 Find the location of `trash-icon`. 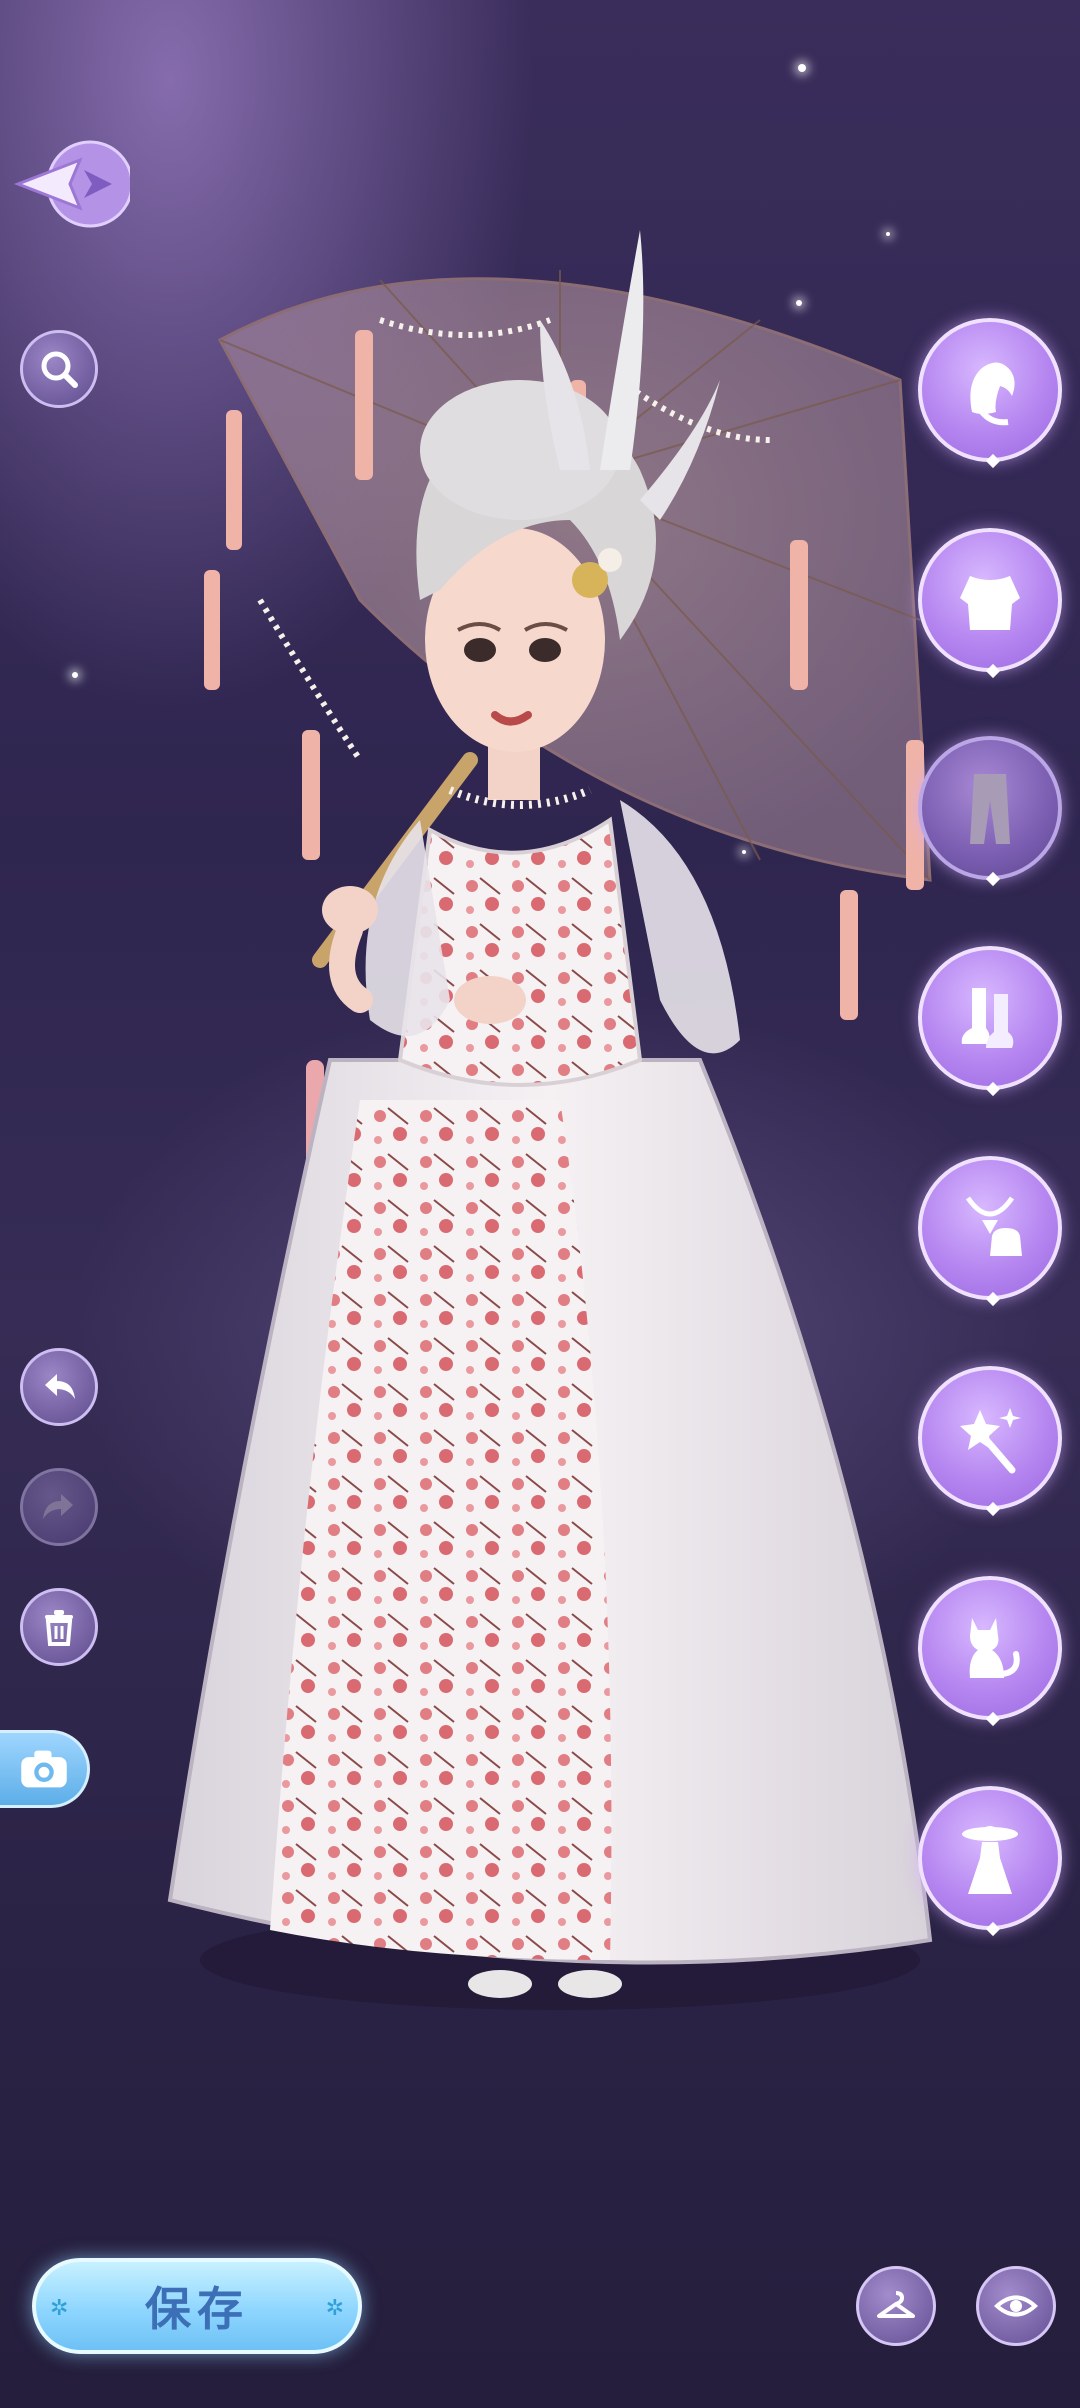

trash-icon is located at coordinates (59, 1628).